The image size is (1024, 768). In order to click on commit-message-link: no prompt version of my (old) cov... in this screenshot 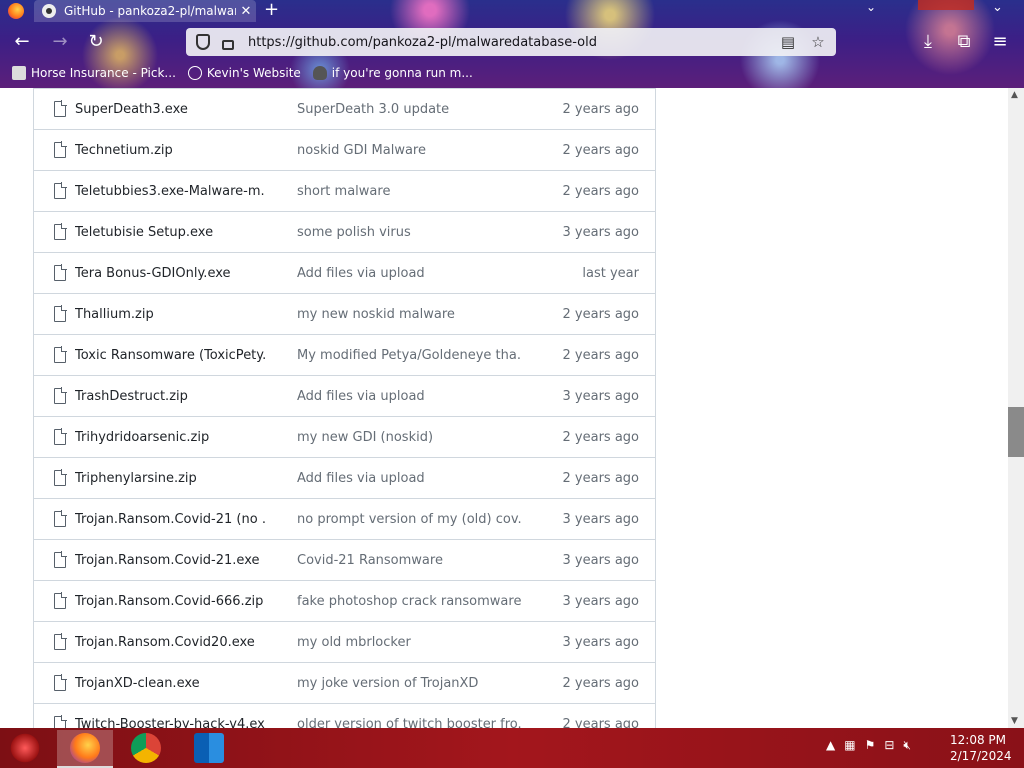, I will do `click(409, 519)`.